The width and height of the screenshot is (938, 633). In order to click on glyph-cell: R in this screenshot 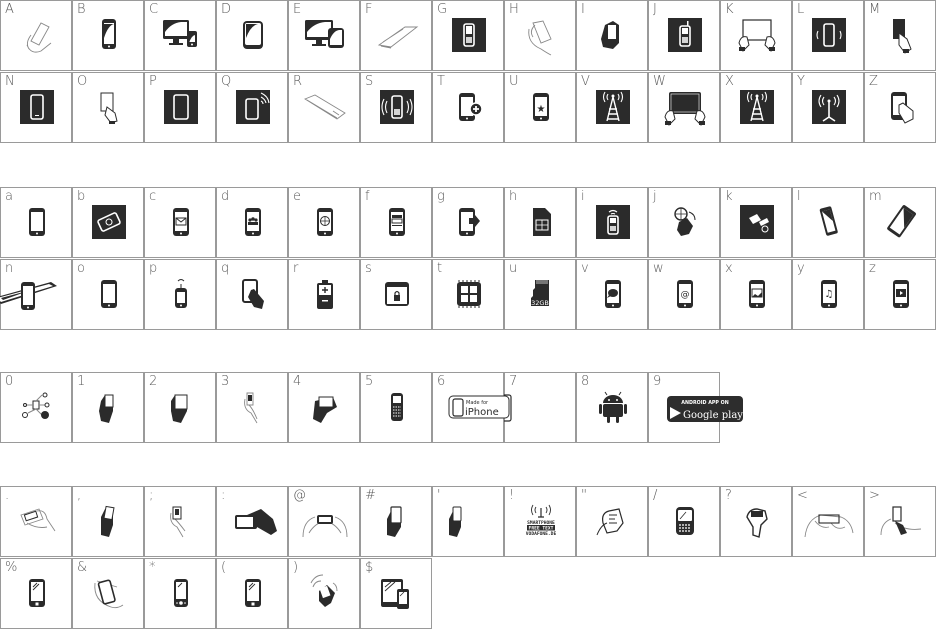, I will do `click(324, 107)`.